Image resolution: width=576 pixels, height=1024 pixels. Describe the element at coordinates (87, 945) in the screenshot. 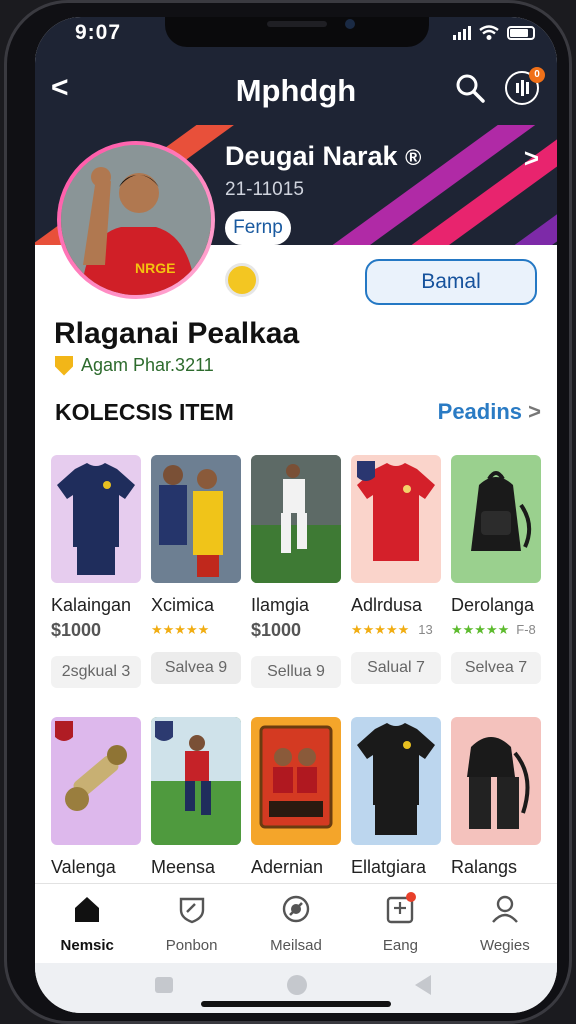

I see `tab-label: Nemsic` at that location.